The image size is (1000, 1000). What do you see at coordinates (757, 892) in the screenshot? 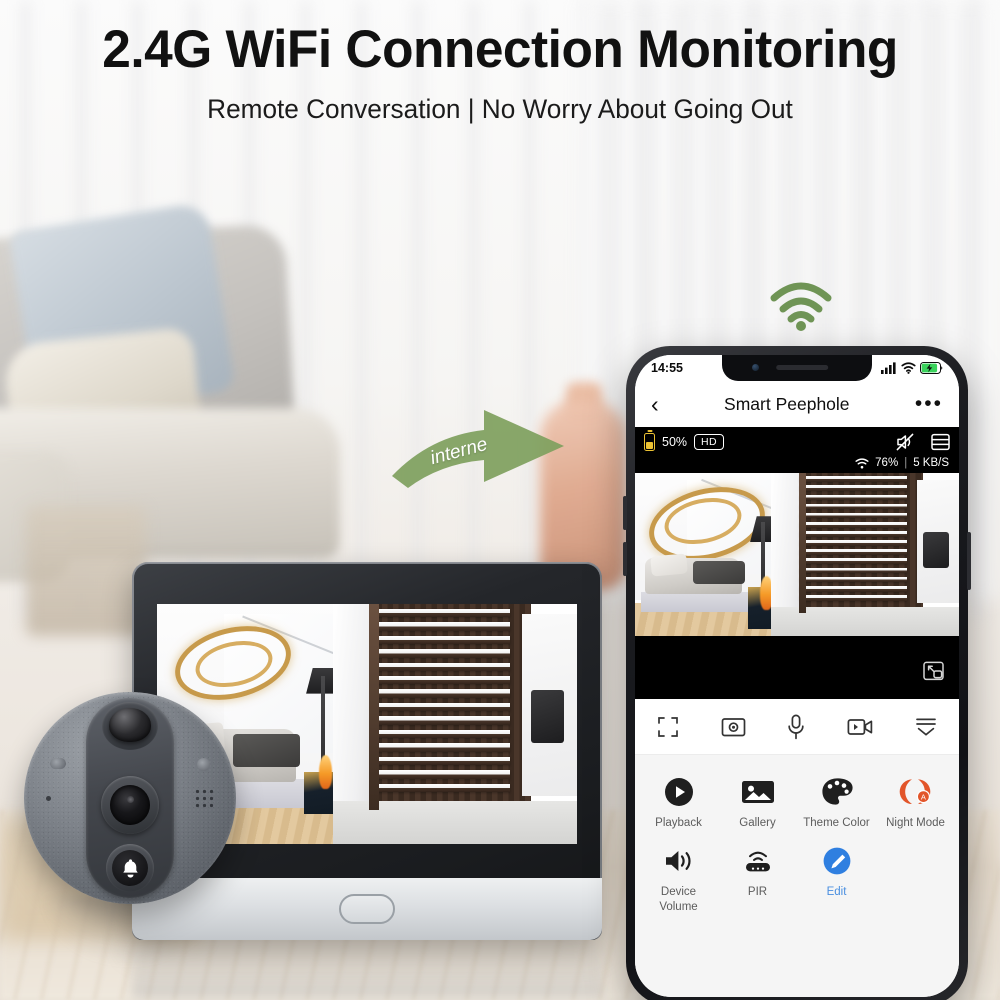
I see `pir-label: PIR` at bounding box center [757, 892].